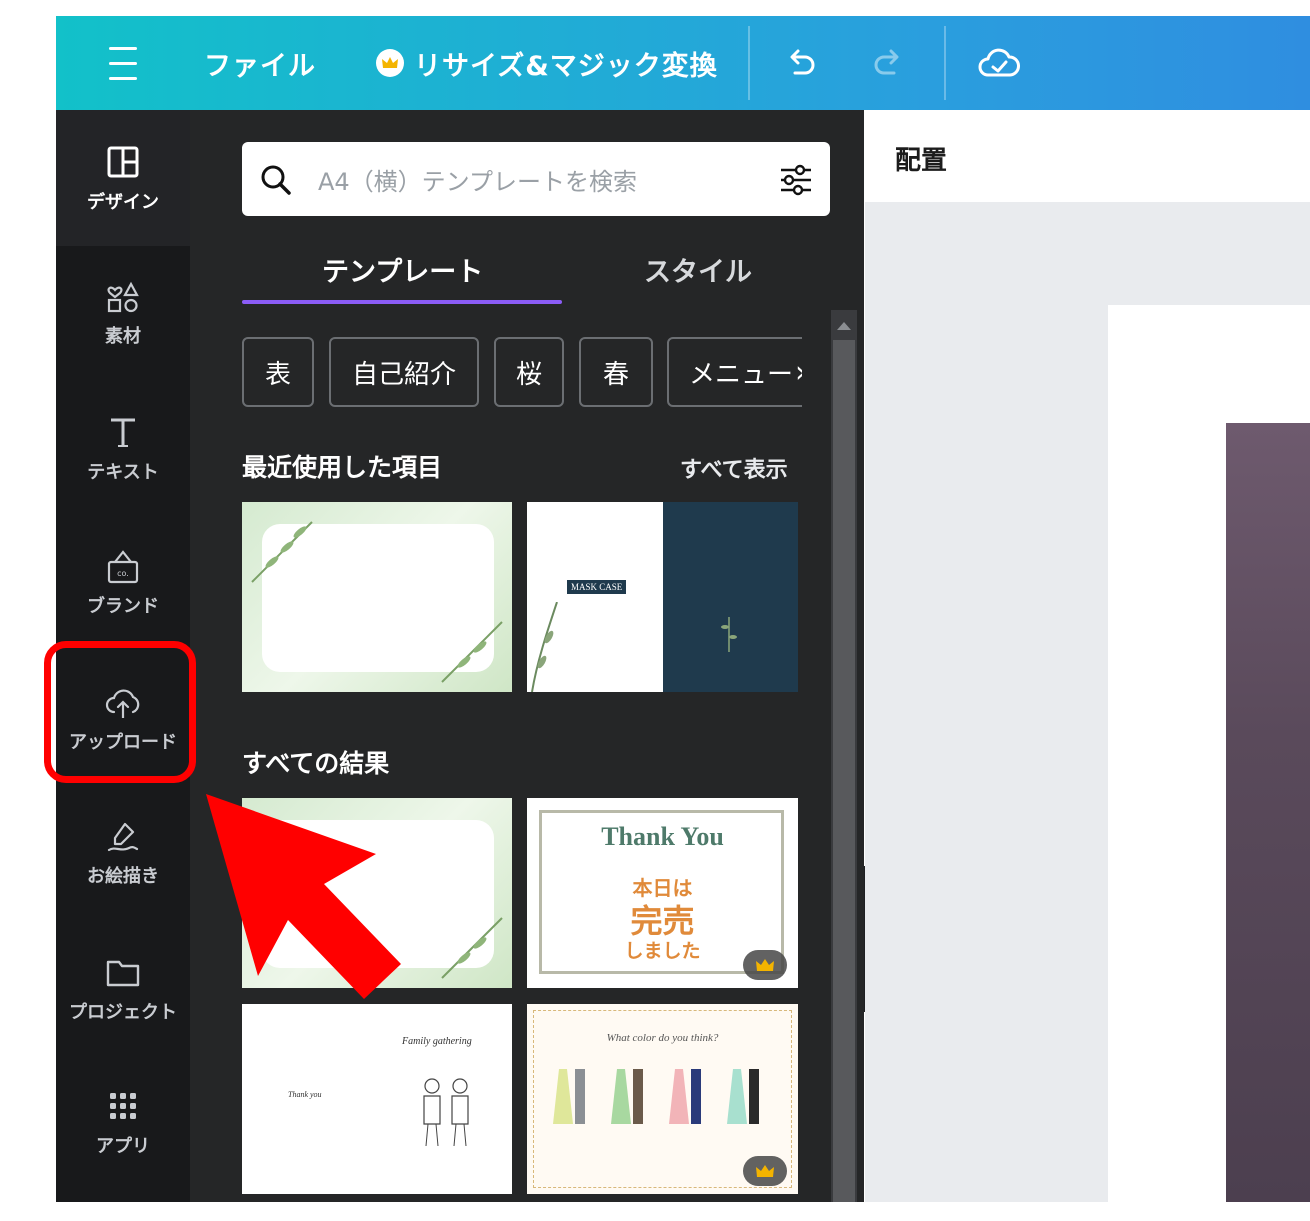 The height and width of the screenshot is (1221, 1310). I want to click on template-thumbnail-family: Thank you Family gathering, so click(377, 1099).